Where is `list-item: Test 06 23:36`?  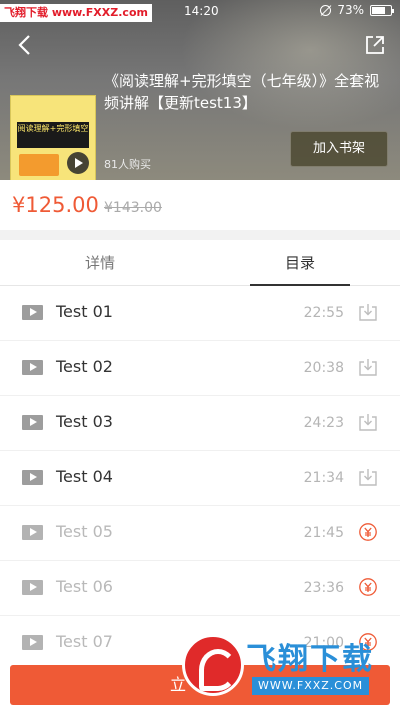 list-item: Test 06 23:36 is located at coordinates (200, 588).